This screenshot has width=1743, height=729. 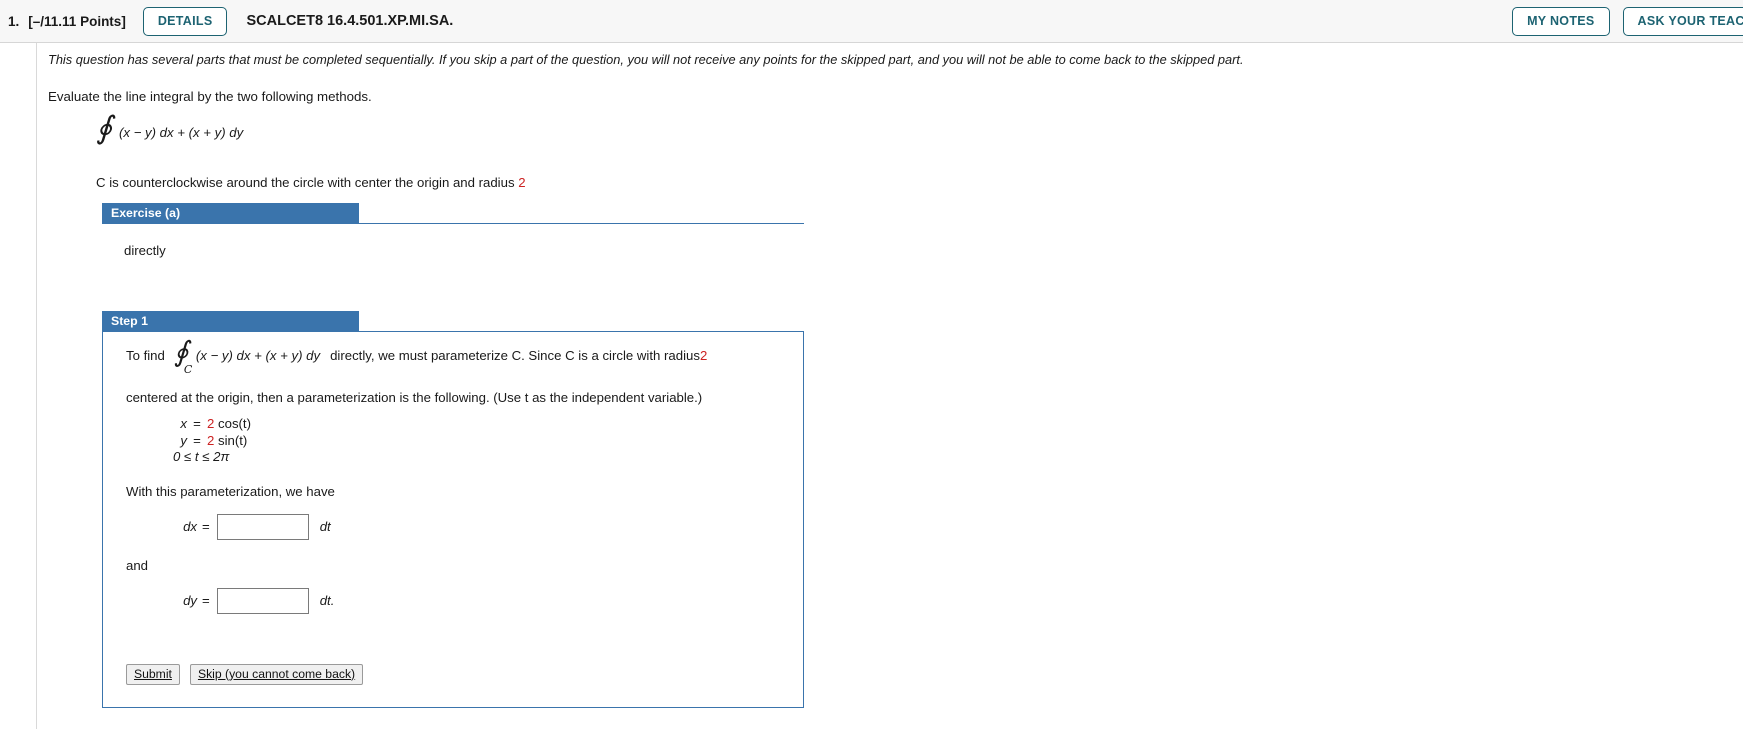 I want to click on dy-equals-sign: =, so click(x=206, y=600).